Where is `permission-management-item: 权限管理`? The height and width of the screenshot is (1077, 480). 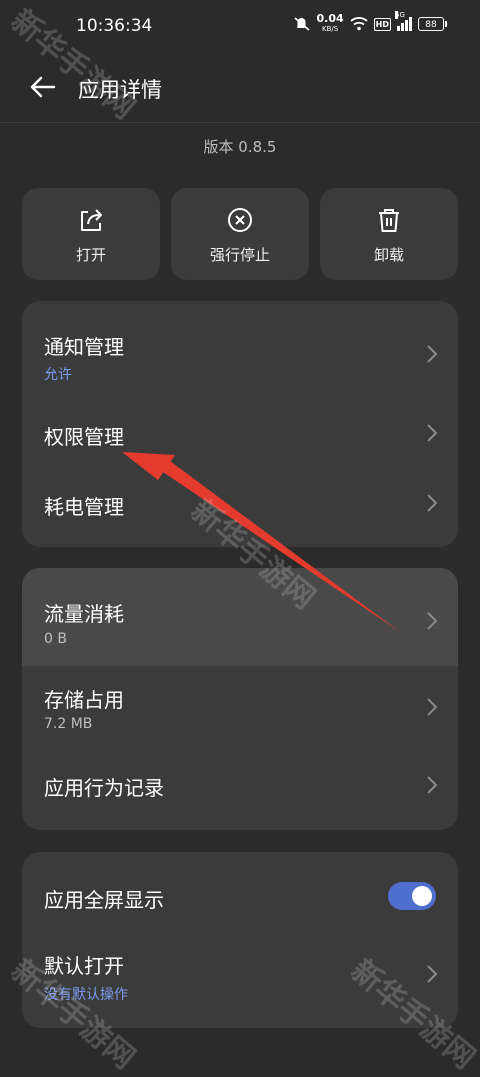 permission-management-item: 权限管理 is located at coordinates (240, 434).